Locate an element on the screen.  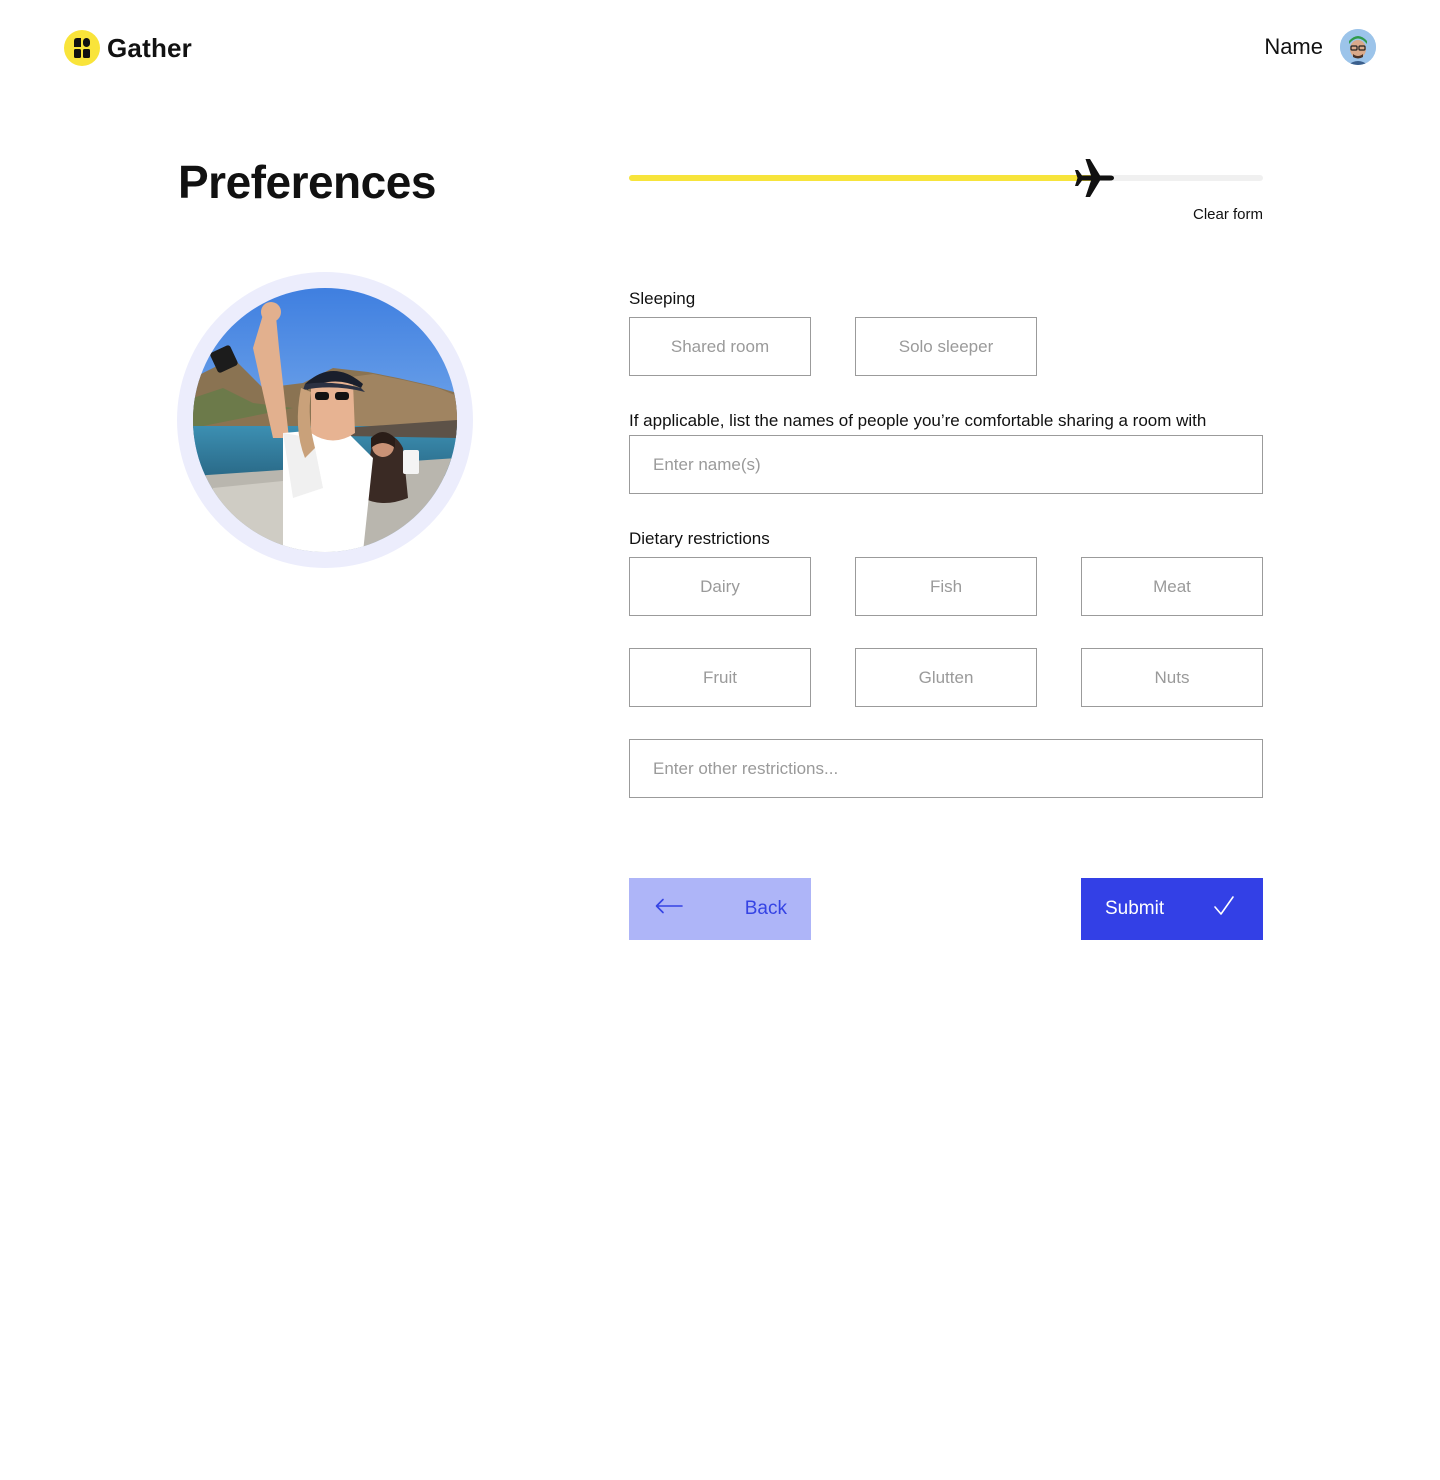
progress-fill is located at coordinates (864, 178).